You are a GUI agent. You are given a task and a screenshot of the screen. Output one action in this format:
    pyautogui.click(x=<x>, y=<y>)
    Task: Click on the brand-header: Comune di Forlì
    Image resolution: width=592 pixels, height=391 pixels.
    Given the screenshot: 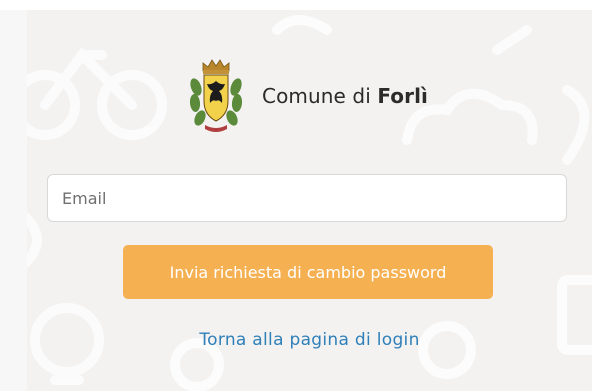 What is the action you would take?
    pyautogui.click(x=307, y=96)
    